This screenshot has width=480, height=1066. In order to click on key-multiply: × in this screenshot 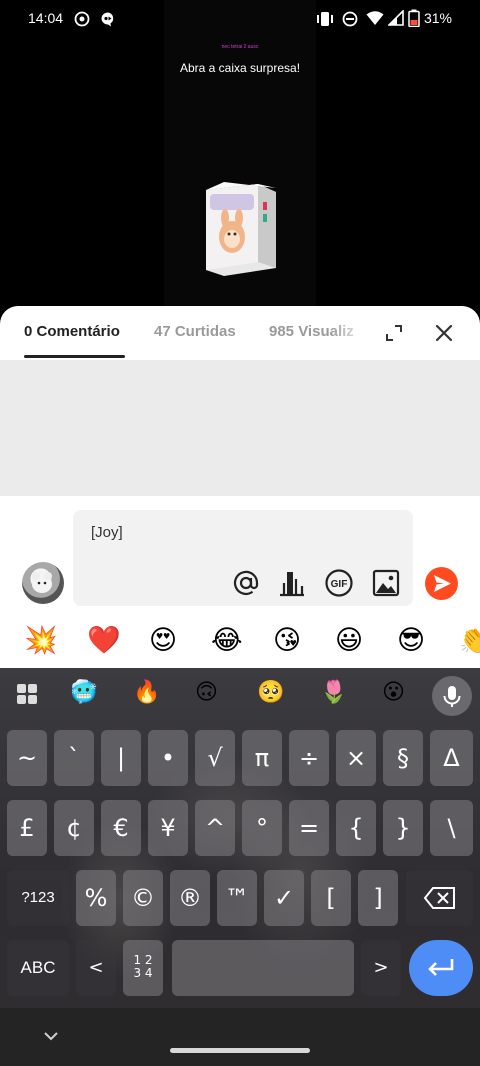, I will do `click(356, 758)`.